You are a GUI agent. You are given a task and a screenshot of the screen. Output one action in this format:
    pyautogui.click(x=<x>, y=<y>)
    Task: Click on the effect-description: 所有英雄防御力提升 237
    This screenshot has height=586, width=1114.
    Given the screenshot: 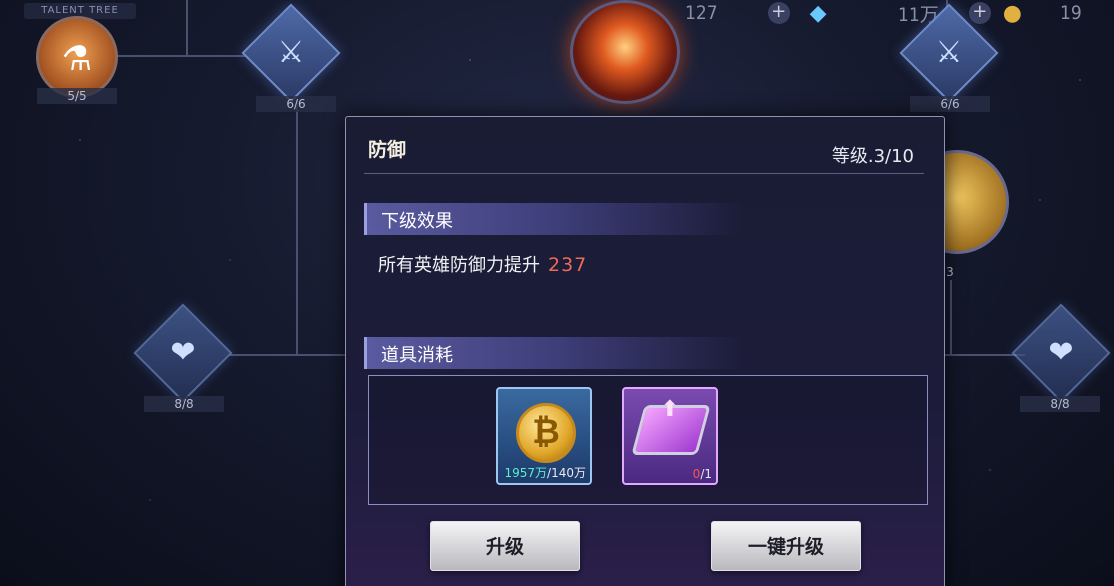 What is the action you would take?
    pyautogui.click(x=482, y=264)
    